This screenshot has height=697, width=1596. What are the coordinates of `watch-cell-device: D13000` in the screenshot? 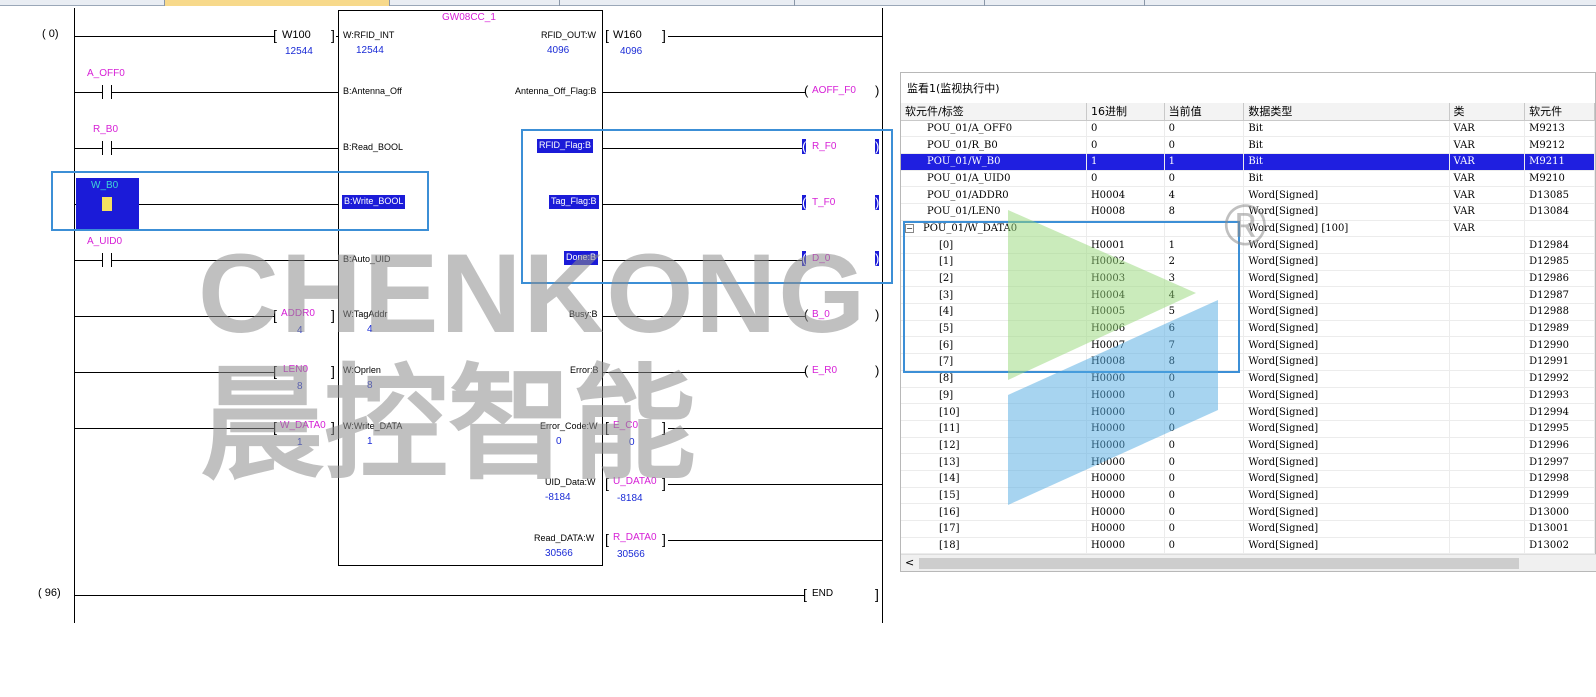 It's located at (1559, 512).